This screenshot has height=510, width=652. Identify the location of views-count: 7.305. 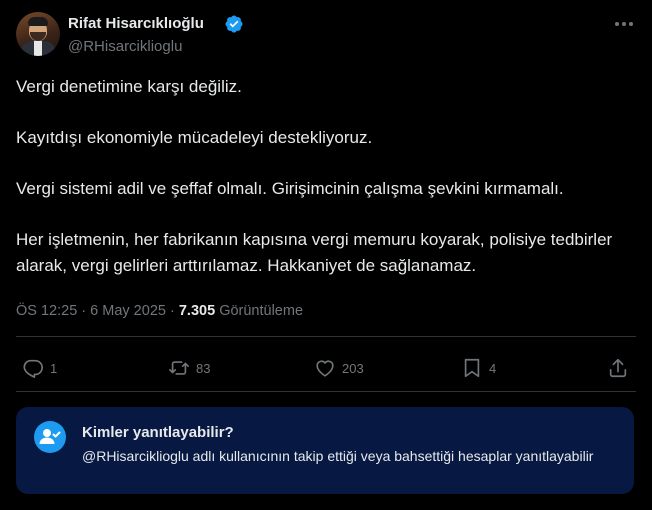
(197, 311).